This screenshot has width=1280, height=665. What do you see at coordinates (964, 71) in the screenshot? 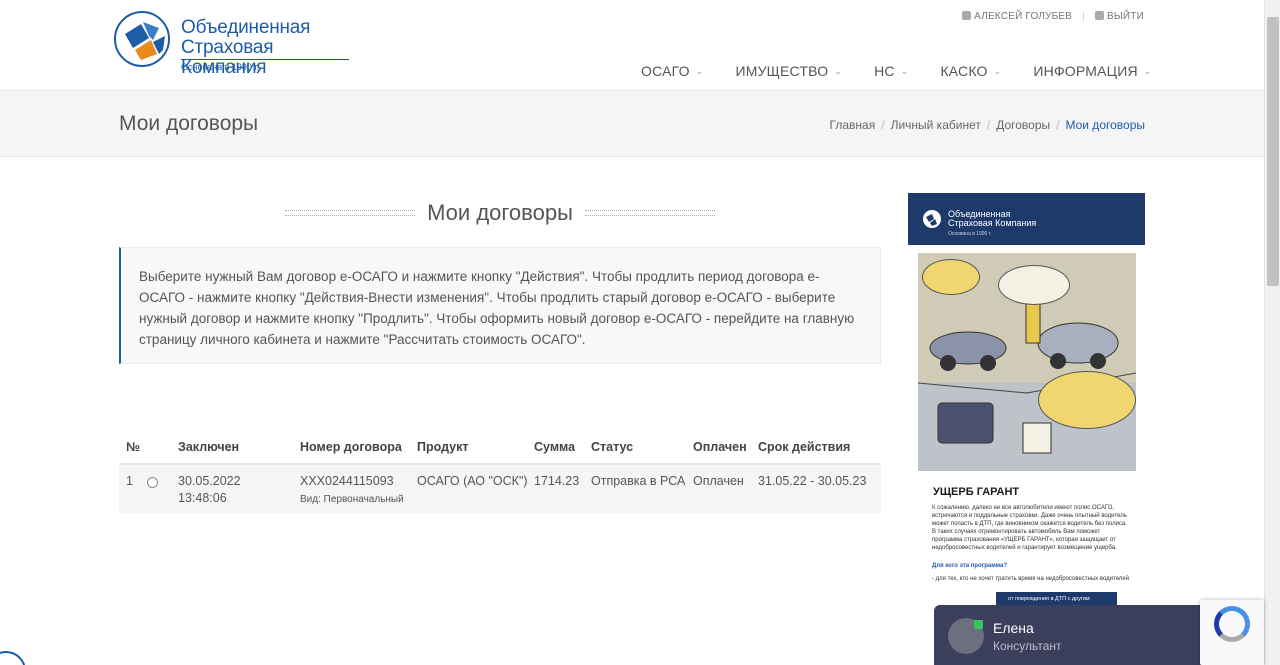
I see `nav-label: КАСКО` at bounding box center [964, 71].